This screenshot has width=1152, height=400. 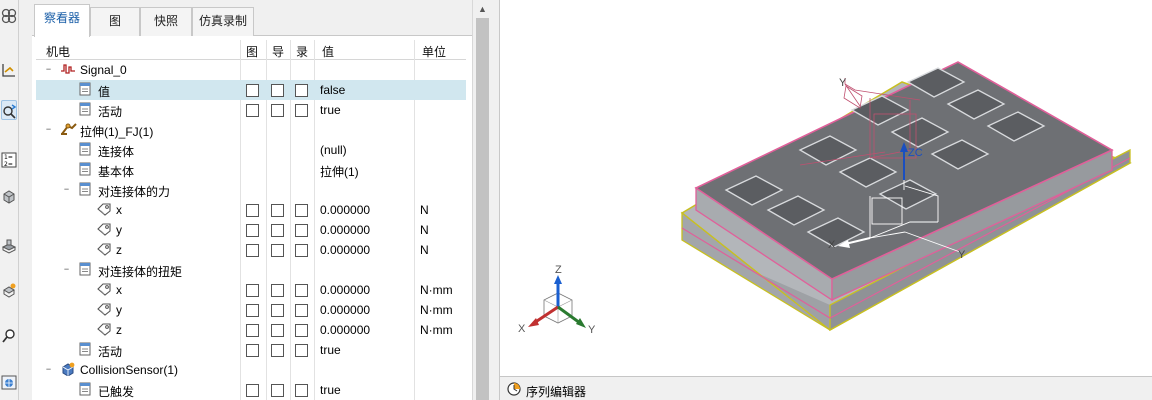 What do you see at coordinates (58, 51) in the screenshot?
I see `column-header-mechatronics: 机电` at bounding box center [58, 51].